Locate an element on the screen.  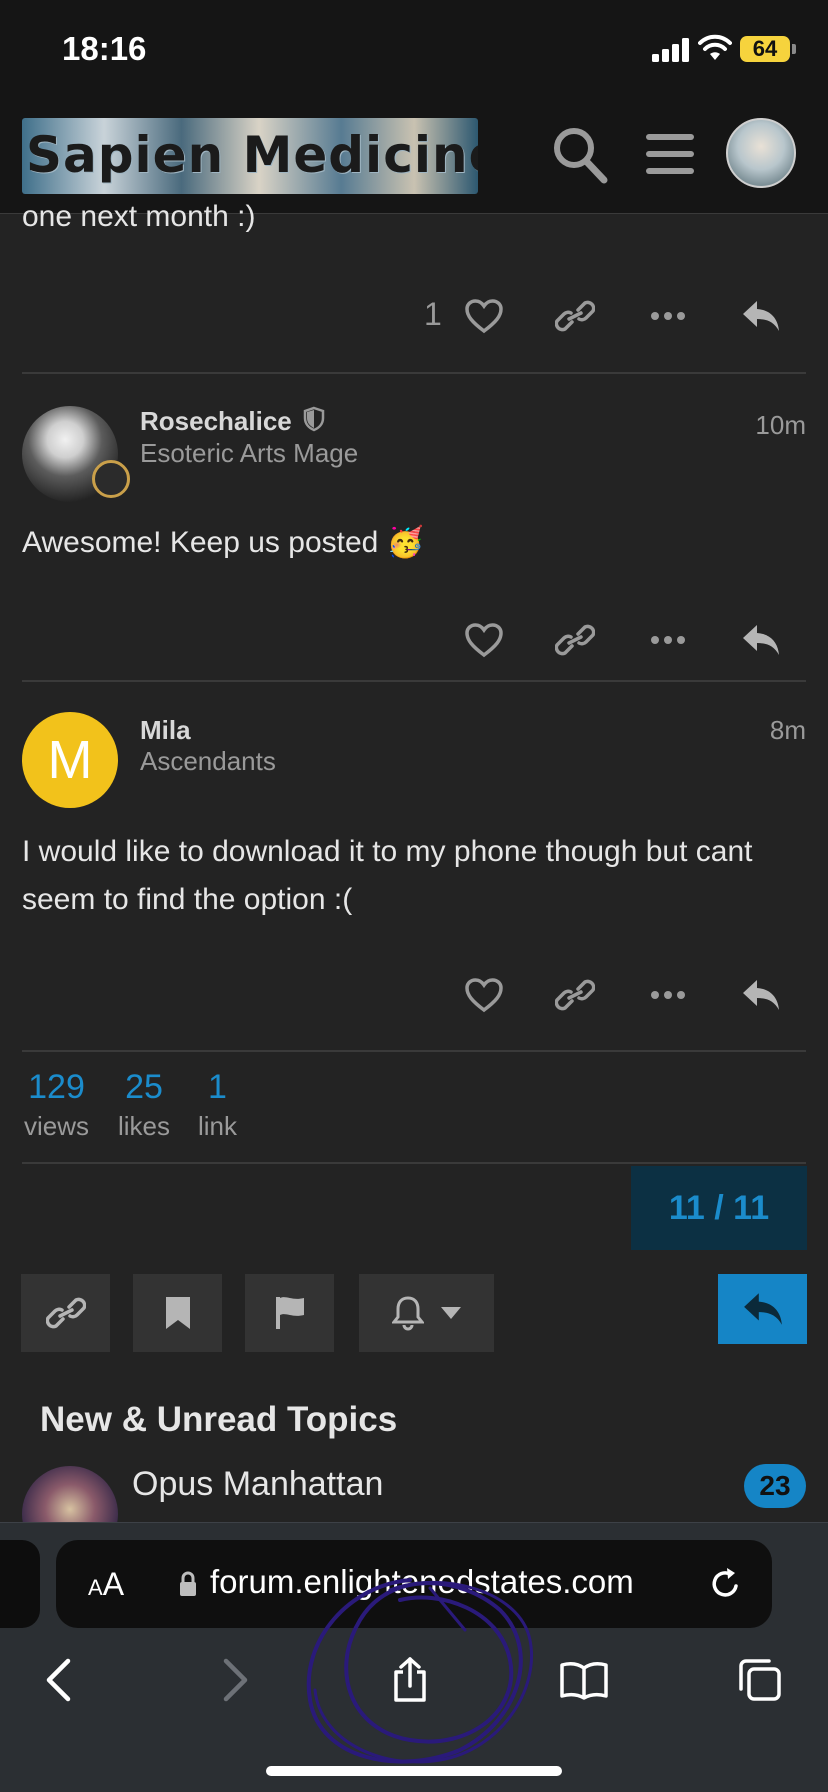
notification-level-dropdown is located at coordinates (426, 1313).